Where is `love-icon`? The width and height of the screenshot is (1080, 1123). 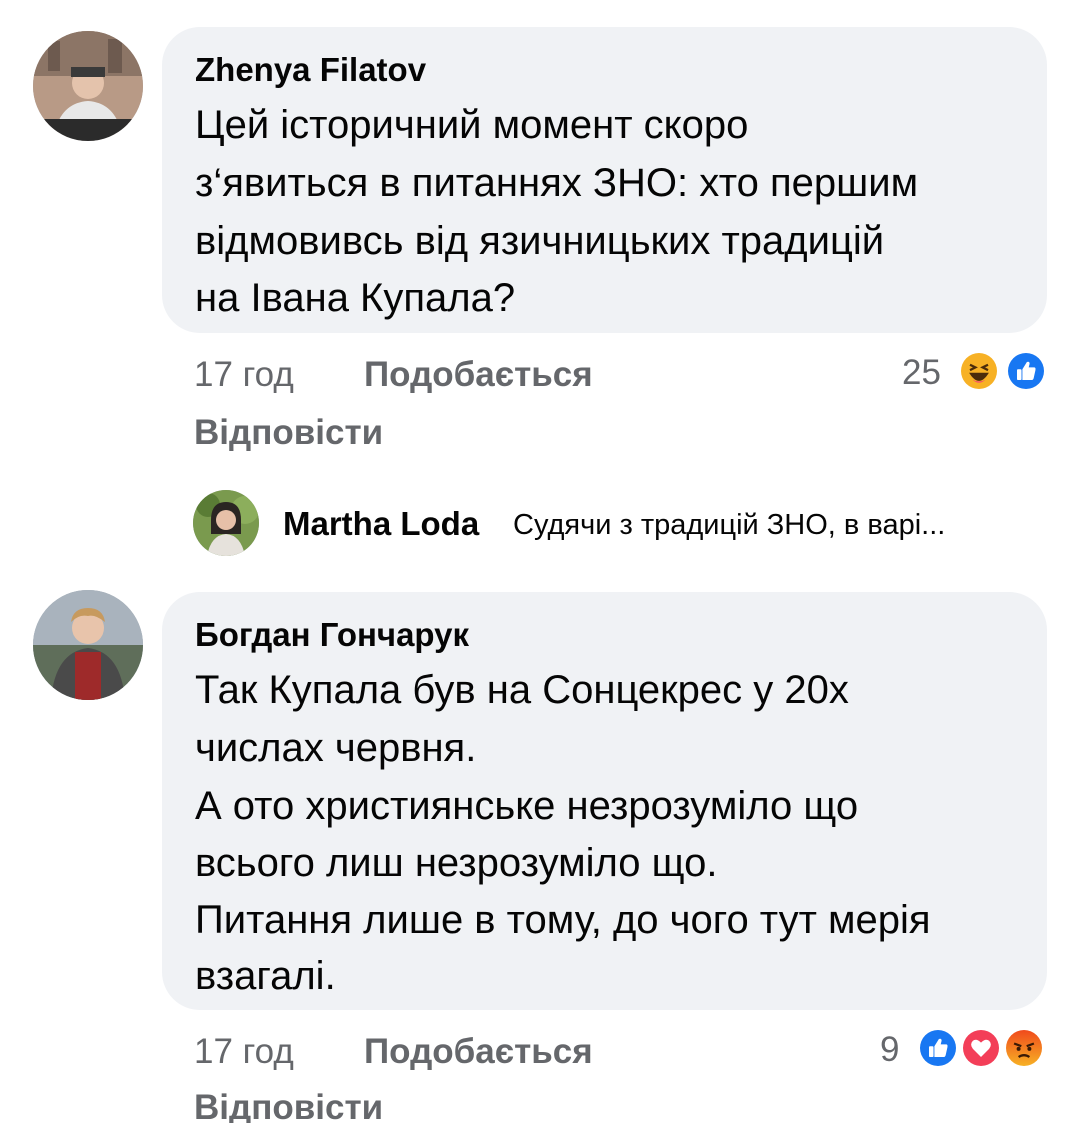 love-icon is located at coordinates (981, 1048).